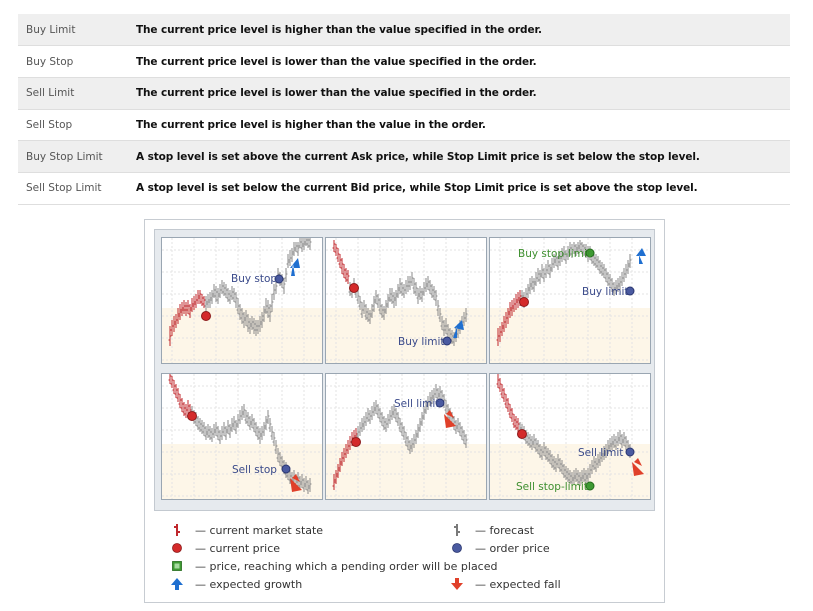 This screenshot has height=611, width=813. Describe the element at coordinates (177, 566) in the screenshot. I see `green-square-icon` at that location.